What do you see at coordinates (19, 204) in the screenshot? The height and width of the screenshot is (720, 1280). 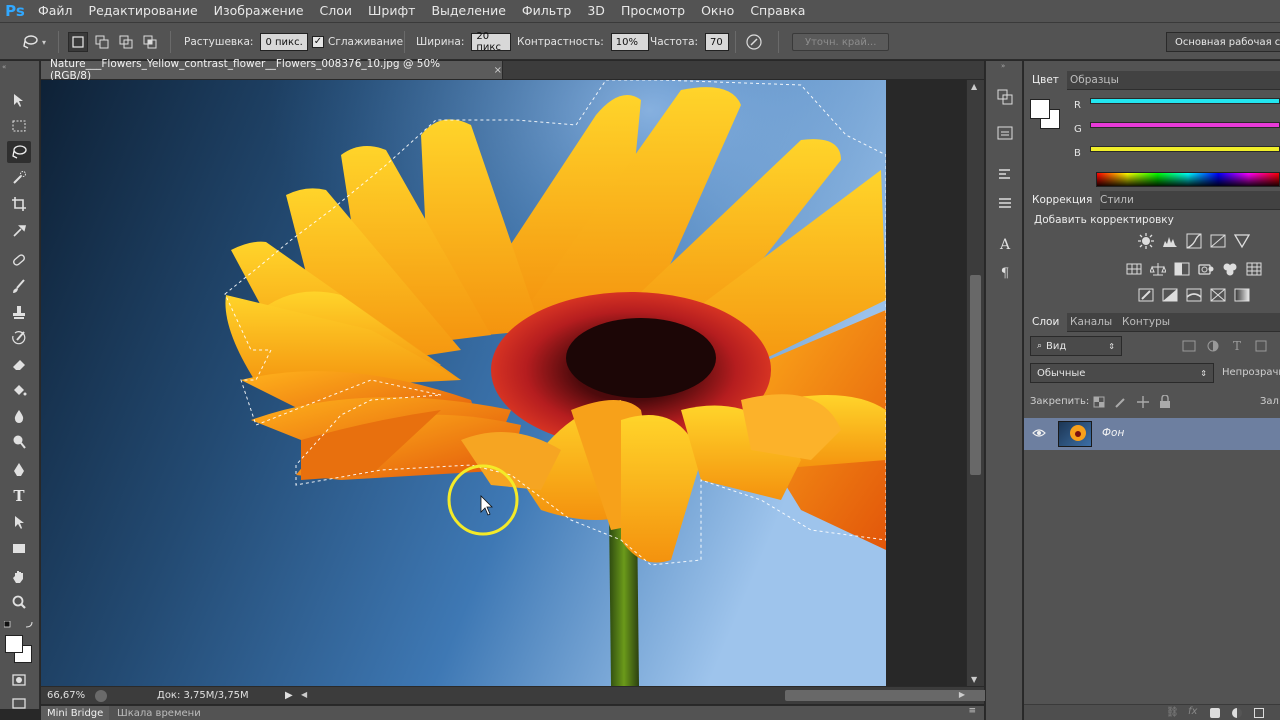 I see `crop-tool-icon` at bounding box center [19, 204].